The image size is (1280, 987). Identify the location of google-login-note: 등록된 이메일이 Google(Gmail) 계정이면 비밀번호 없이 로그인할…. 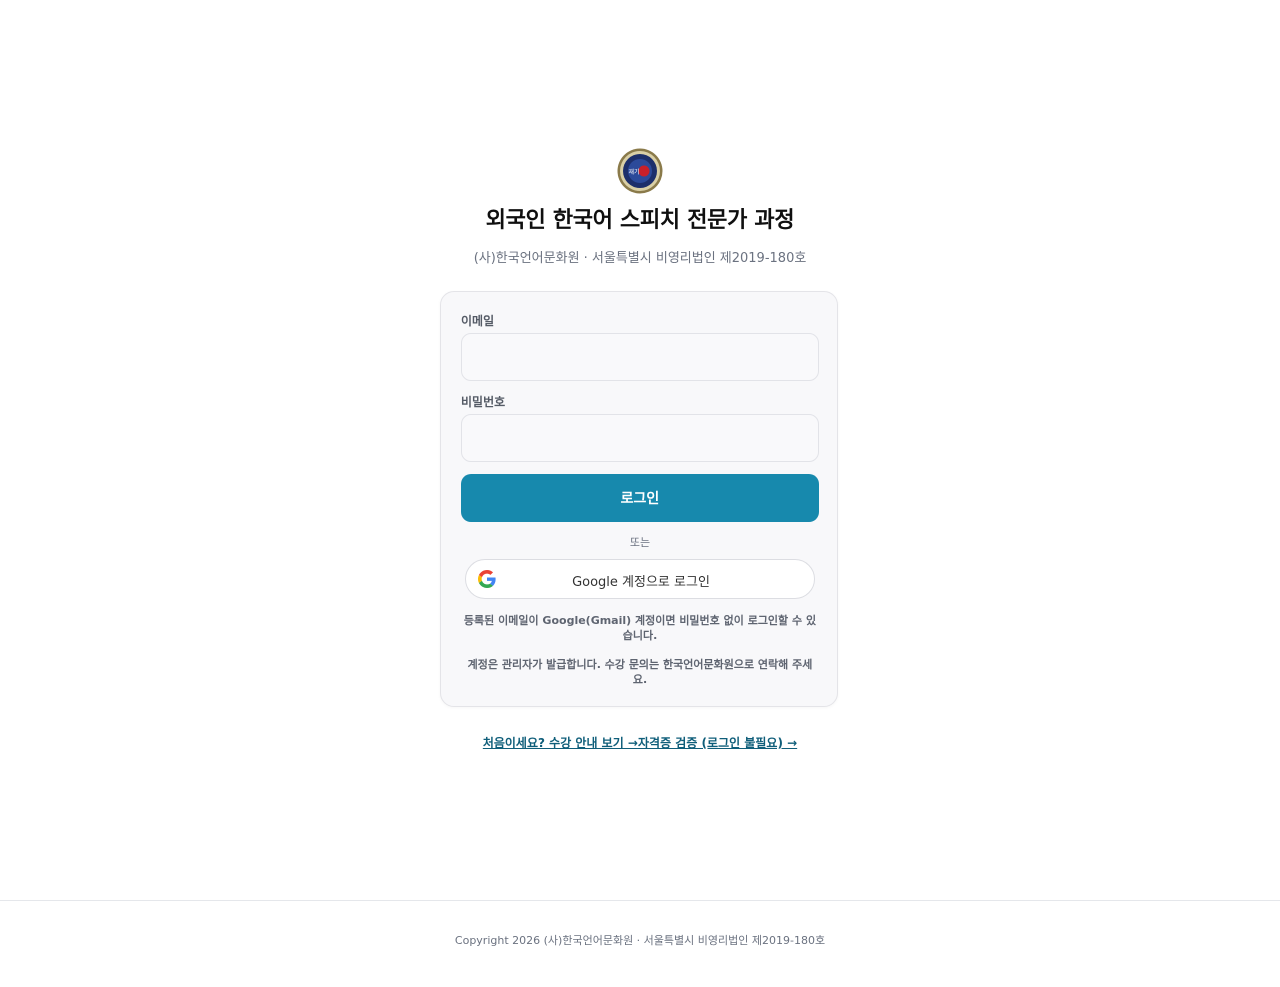
(640, 628).